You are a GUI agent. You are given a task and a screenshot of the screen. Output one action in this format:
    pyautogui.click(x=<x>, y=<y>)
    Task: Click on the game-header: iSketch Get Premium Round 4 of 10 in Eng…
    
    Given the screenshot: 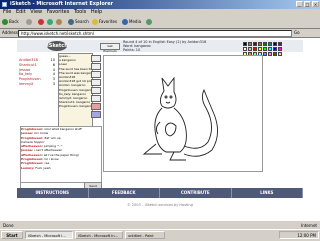 What is the action you would take?
    pyautogui.click(x=160, y=48)
    